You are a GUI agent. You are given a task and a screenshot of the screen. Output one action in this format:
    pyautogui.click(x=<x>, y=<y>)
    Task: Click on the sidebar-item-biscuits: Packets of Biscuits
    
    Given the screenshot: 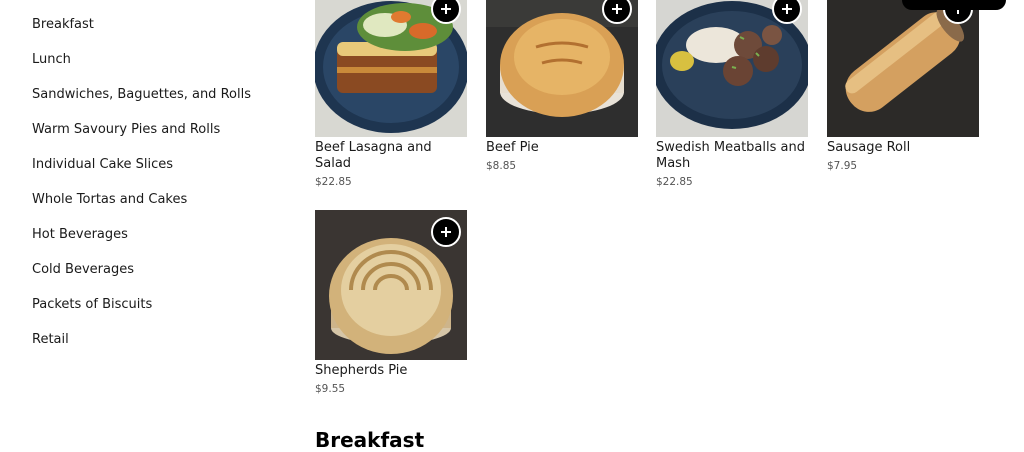 What is the action you would take?
    pyautogui.click(x=92, y=304)
    